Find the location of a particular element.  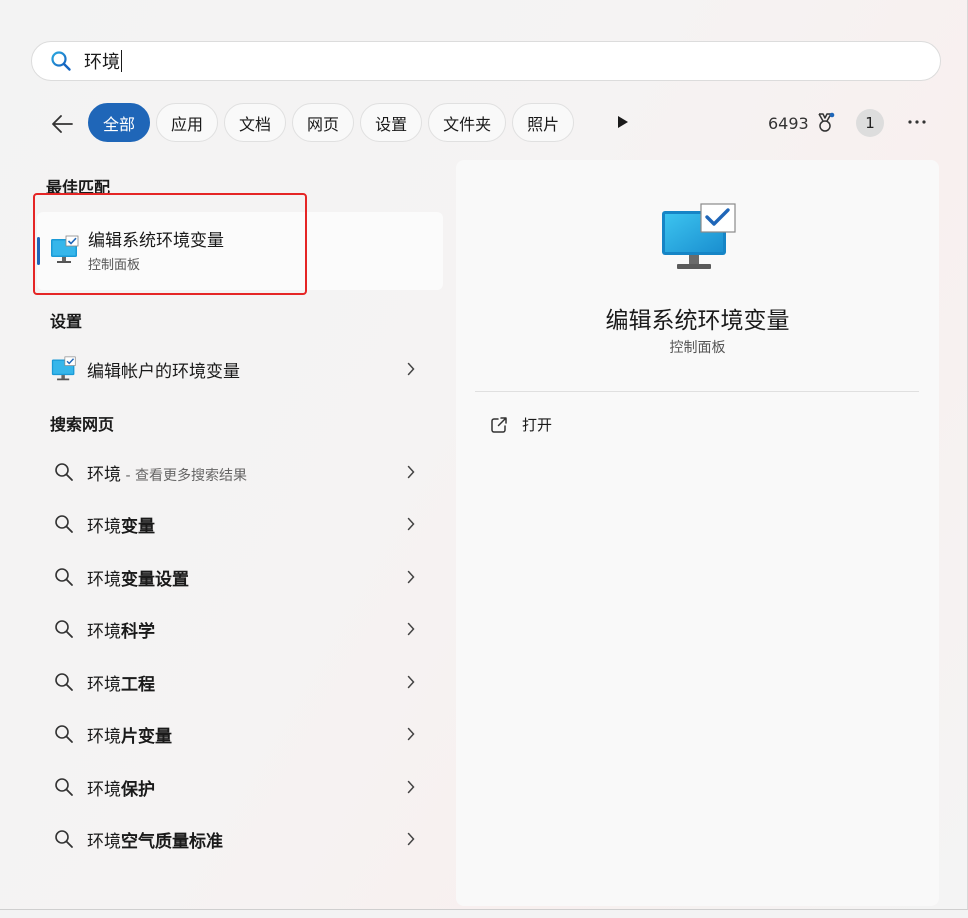

web-result-suggestion: 片变量 is located at coordinates (146, 736).